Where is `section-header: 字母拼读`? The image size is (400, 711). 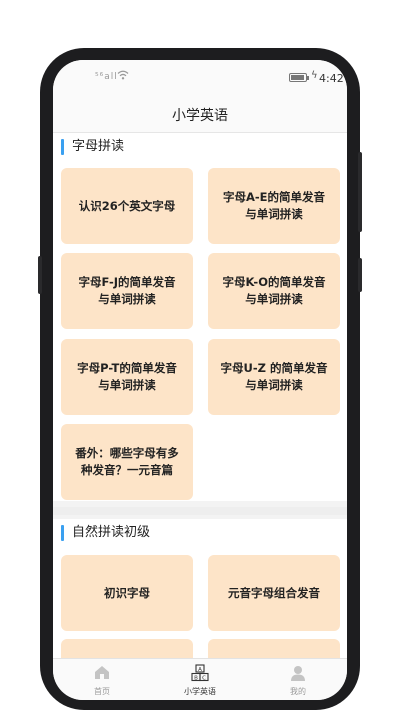 section-header: 字母拼读 is located at coordinates (200, 147).